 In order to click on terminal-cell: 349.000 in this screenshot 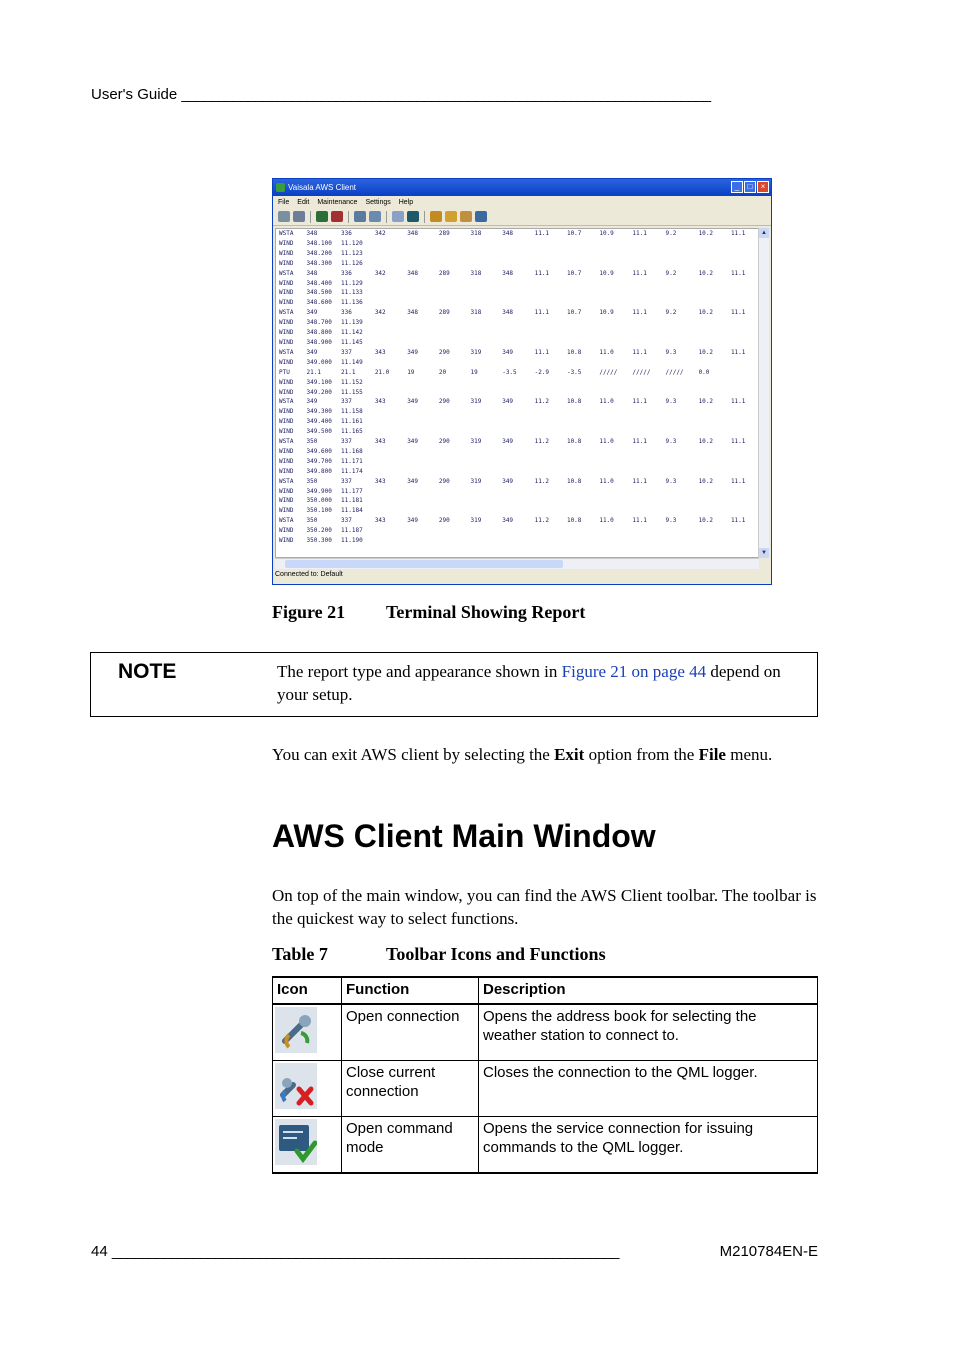, I will do `click(319, 362)`.